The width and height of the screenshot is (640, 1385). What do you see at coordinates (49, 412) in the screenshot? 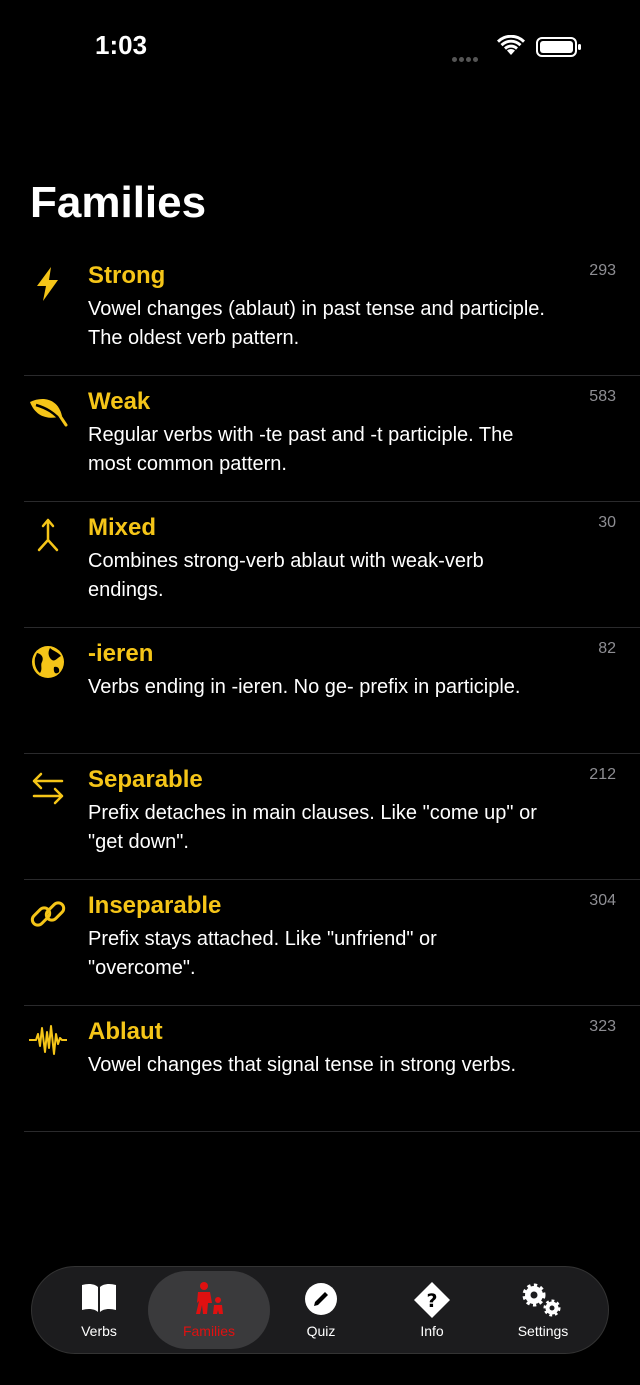
I see `leaf-icon` at bounding box center [49, 412].